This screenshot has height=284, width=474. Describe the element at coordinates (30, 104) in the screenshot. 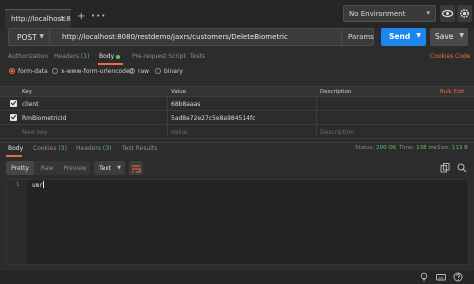

I see `row-key: client` at that location.